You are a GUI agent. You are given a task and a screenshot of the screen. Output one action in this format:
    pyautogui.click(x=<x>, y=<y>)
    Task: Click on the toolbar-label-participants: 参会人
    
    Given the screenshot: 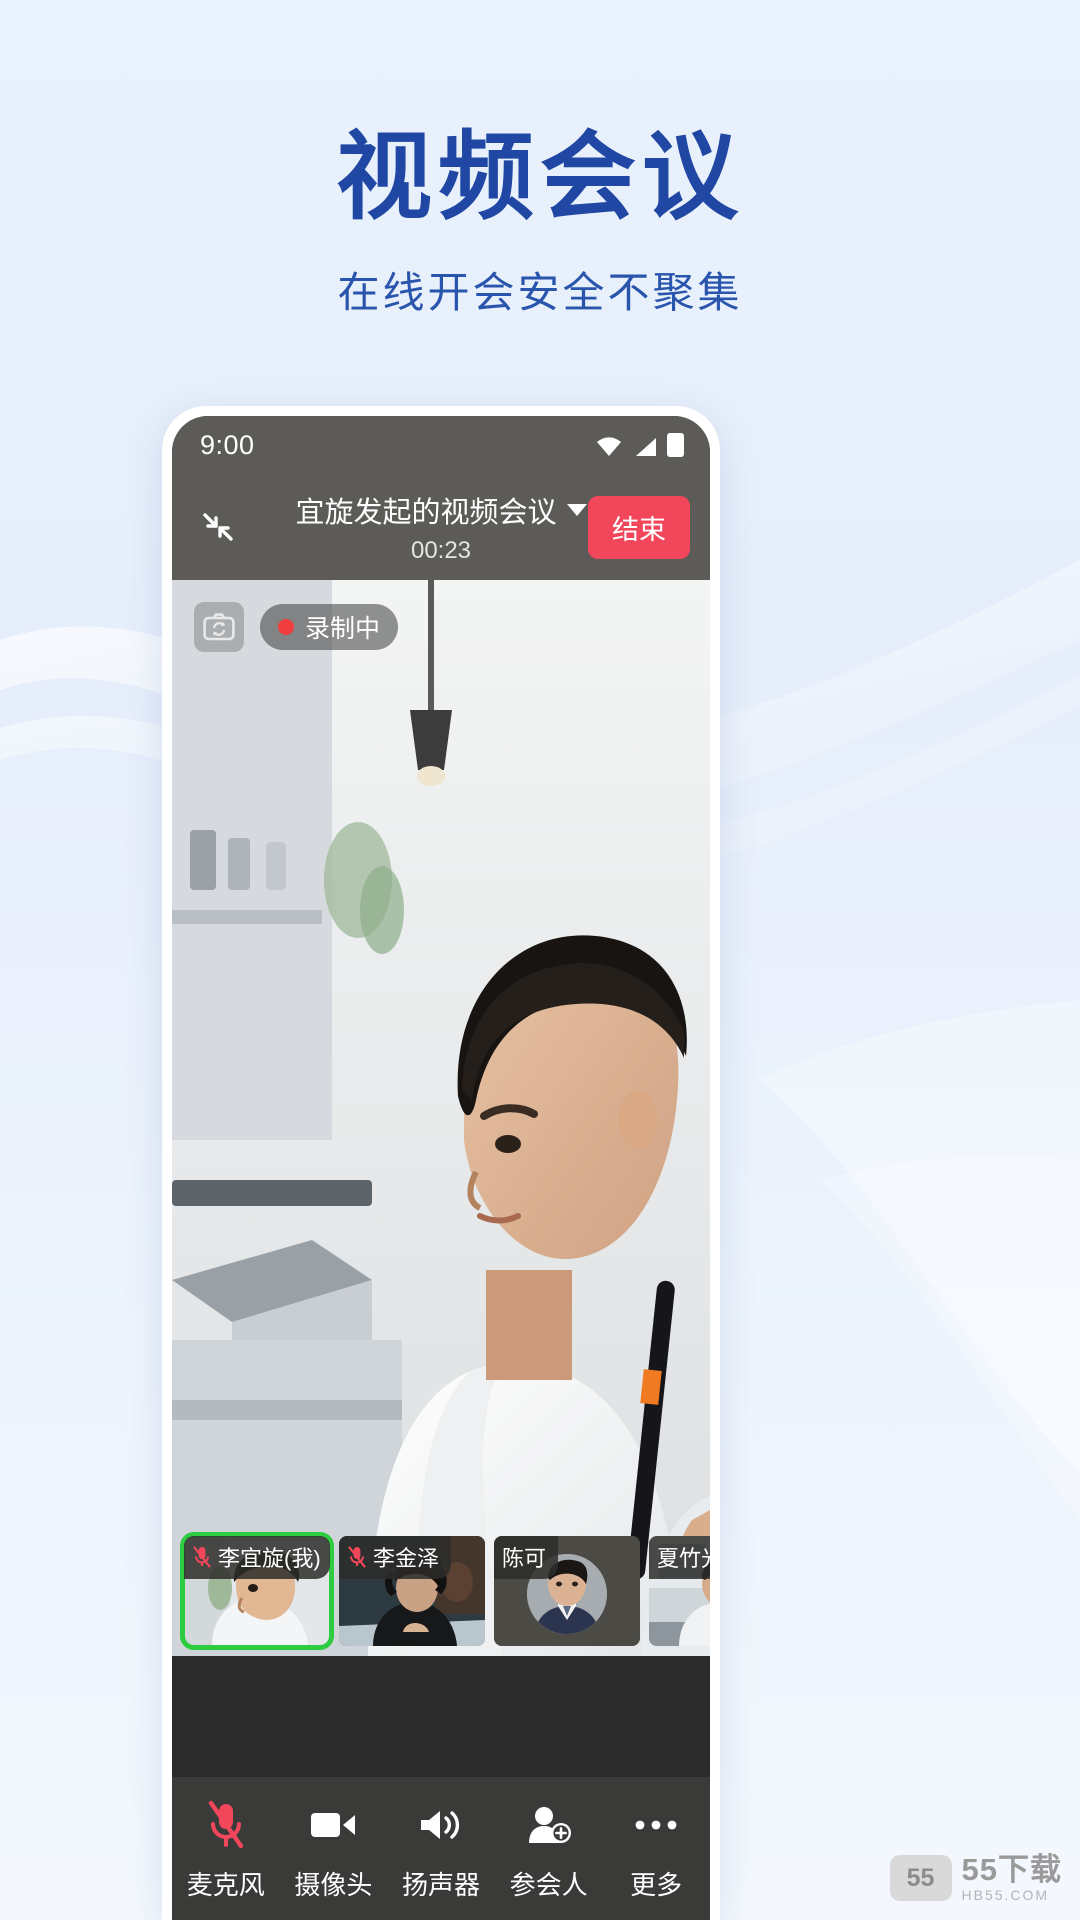 What is the action you would take?
    pyautogui.click(x=548, y=1885)
    